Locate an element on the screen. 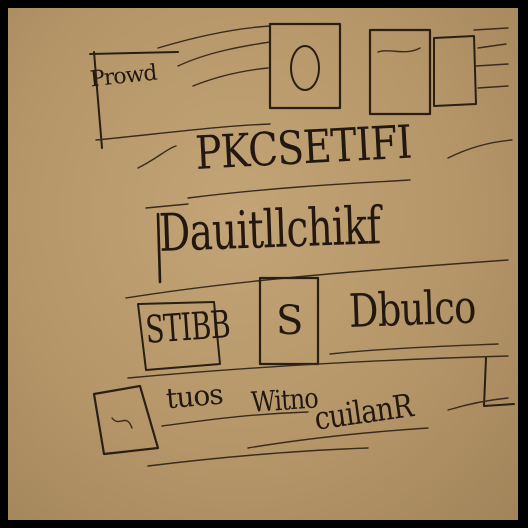 This screenshot has width=528, height=528. left-panel-top is located at coordinates (134, 53).